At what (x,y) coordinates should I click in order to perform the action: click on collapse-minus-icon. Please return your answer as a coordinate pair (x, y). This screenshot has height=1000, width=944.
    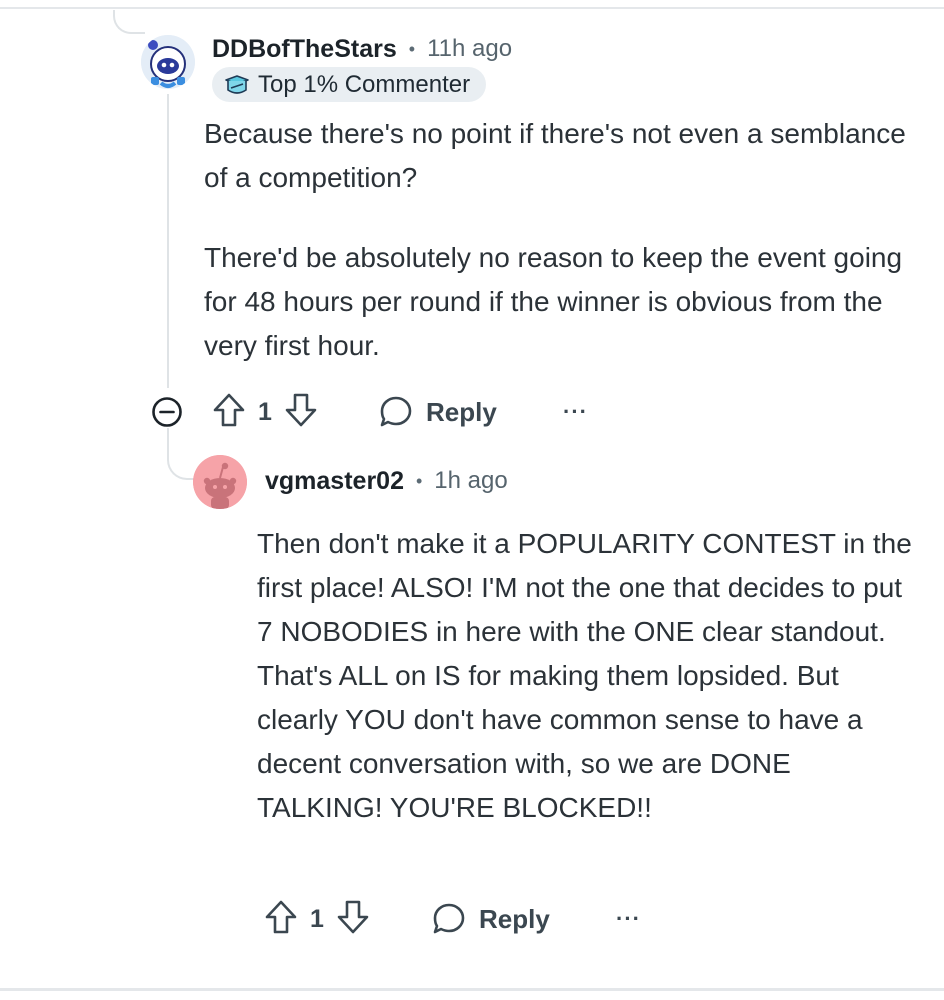
    Looking at the image, I should click on (167, 412).